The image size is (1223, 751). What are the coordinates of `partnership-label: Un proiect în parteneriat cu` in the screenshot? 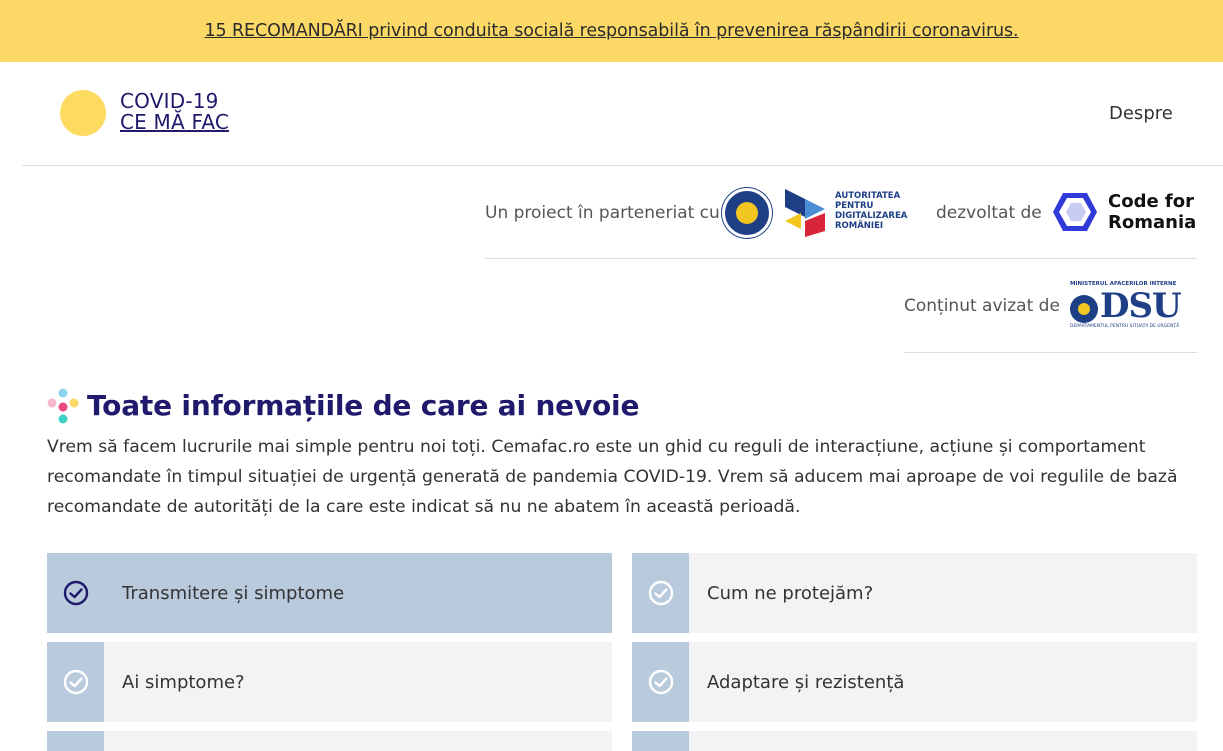 It's located at (602, 213).